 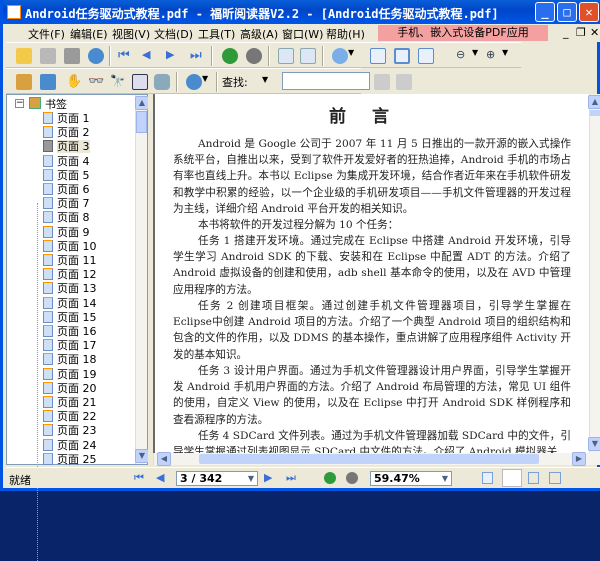 I want to click on bookmark-item: 页面 12, so click(x=70, y=273).